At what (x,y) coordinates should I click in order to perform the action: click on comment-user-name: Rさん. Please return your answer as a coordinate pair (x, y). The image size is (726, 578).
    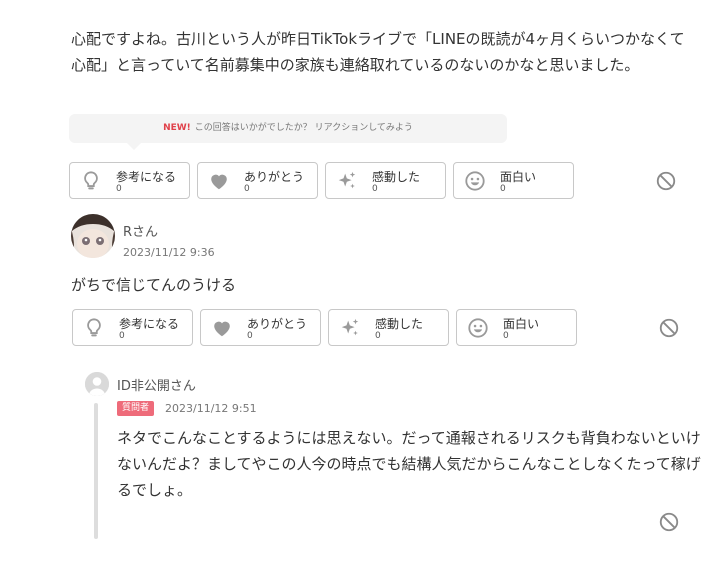
    Looking at the image, I should click on (140, 230).